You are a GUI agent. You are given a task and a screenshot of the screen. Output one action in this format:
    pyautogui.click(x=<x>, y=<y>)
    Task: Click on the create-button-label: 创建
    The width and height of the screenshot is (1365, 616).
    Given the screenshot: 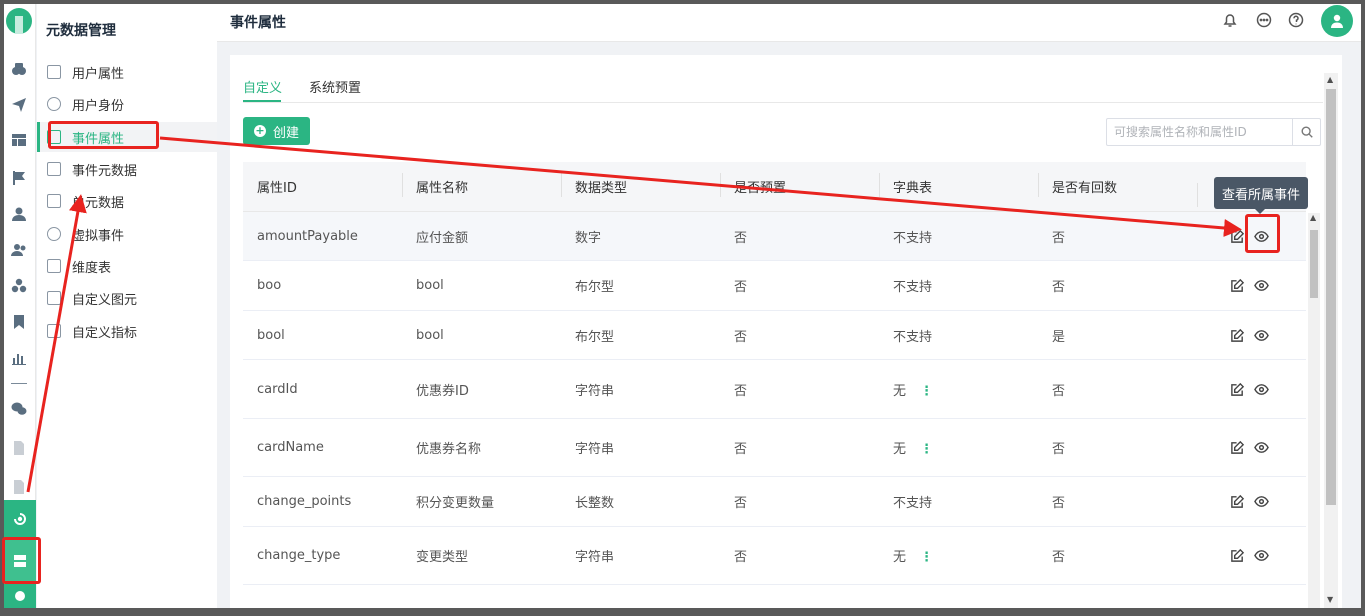 What is the action you would take?
    pyautogui.click(x=285, y=133)
    